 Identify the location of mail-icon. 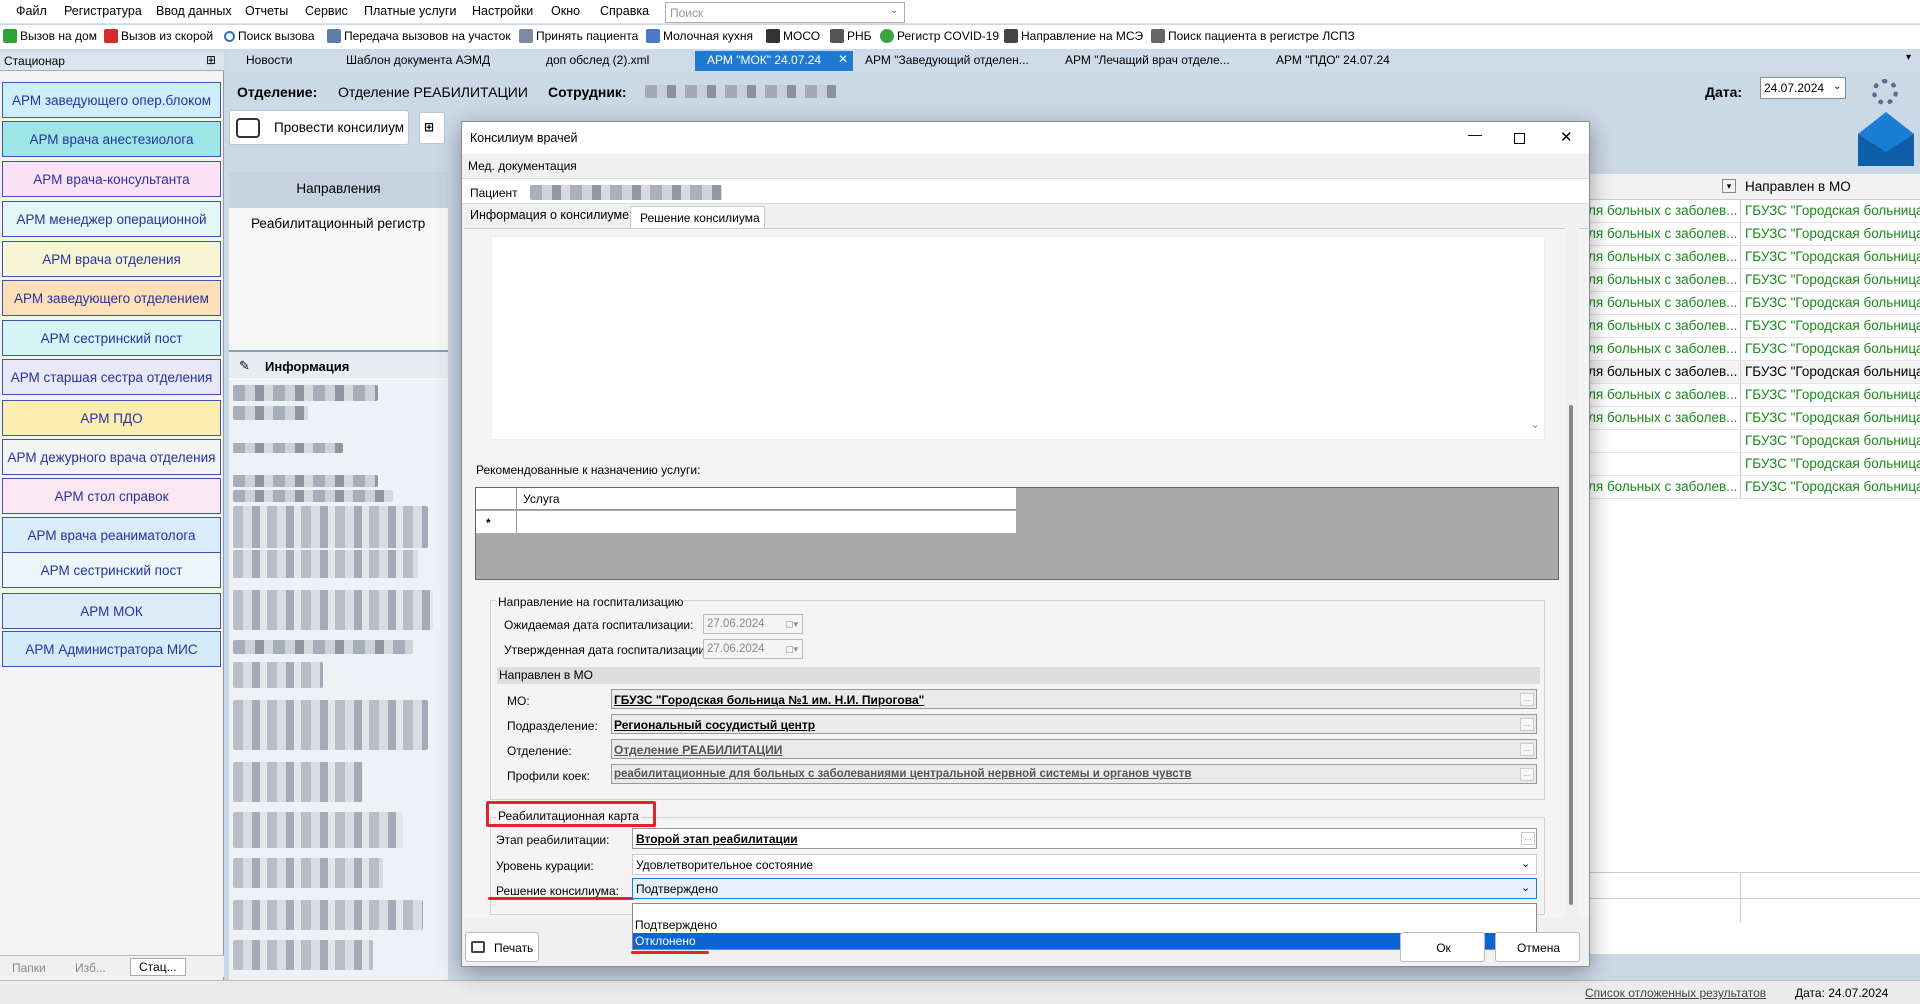
(1886, 139).